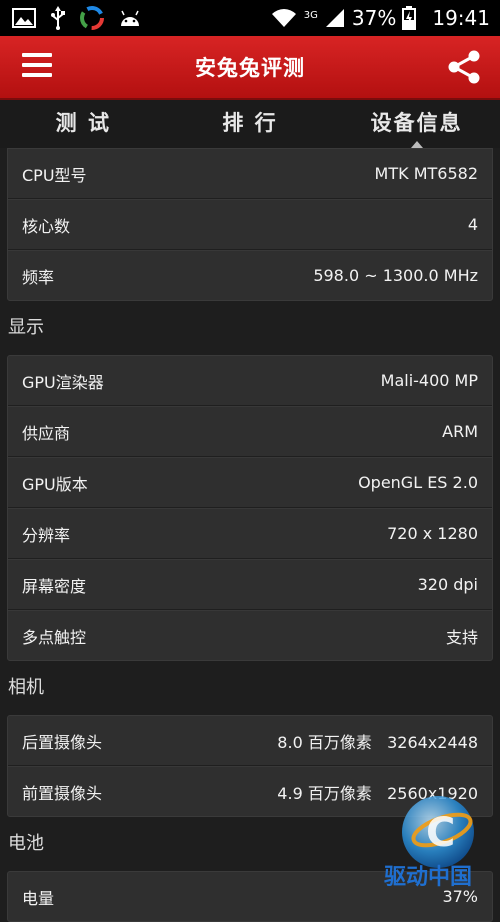 The width and height of the screenshot is (500, 922). What do you see at coordinates (63, 382) in the screenshot?
I see `row-label: GPU渲染器` at bounding box center [63, 382].